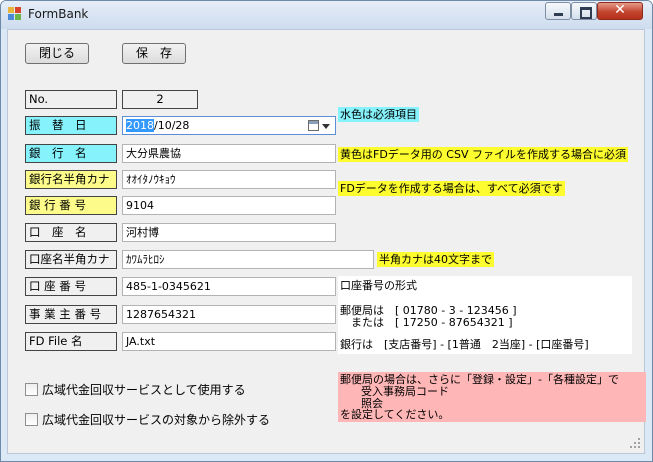  Describe the element at coordinates (144, 390) in the screenshot. I see `use-wide-area-label: 広域代金回収サービスとして使用する` at that location.